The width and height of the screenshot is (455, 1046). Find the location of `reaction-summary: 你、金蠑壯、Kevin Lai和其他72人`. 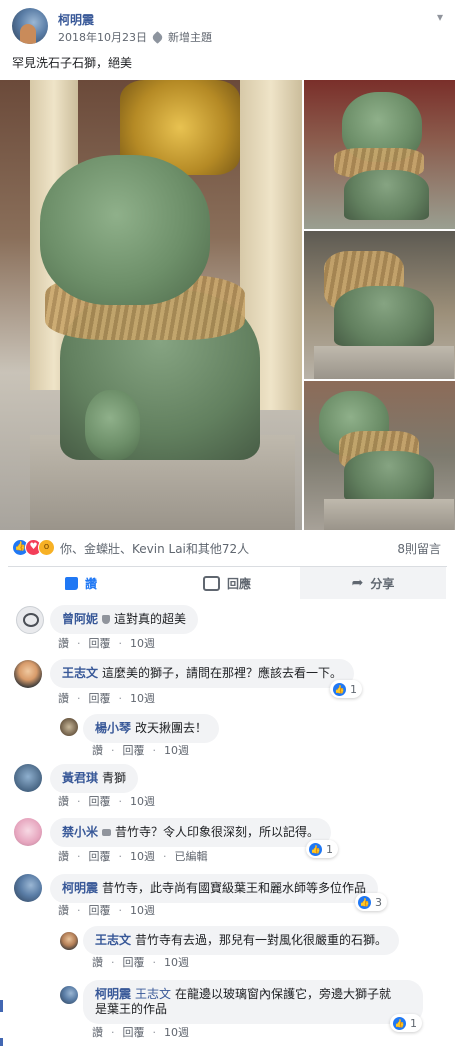

reaction-summary: 你、金蠑壯、Kevin Lai和其他72人 is located at coordinates (154, 548).